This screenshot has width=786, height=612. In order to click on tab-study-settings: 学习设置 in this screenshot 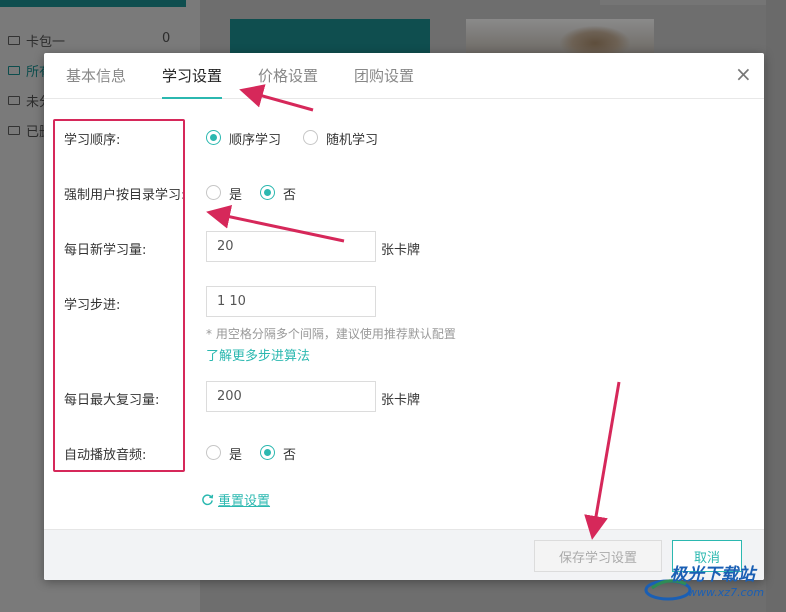, I will do `click(192, 82)`.